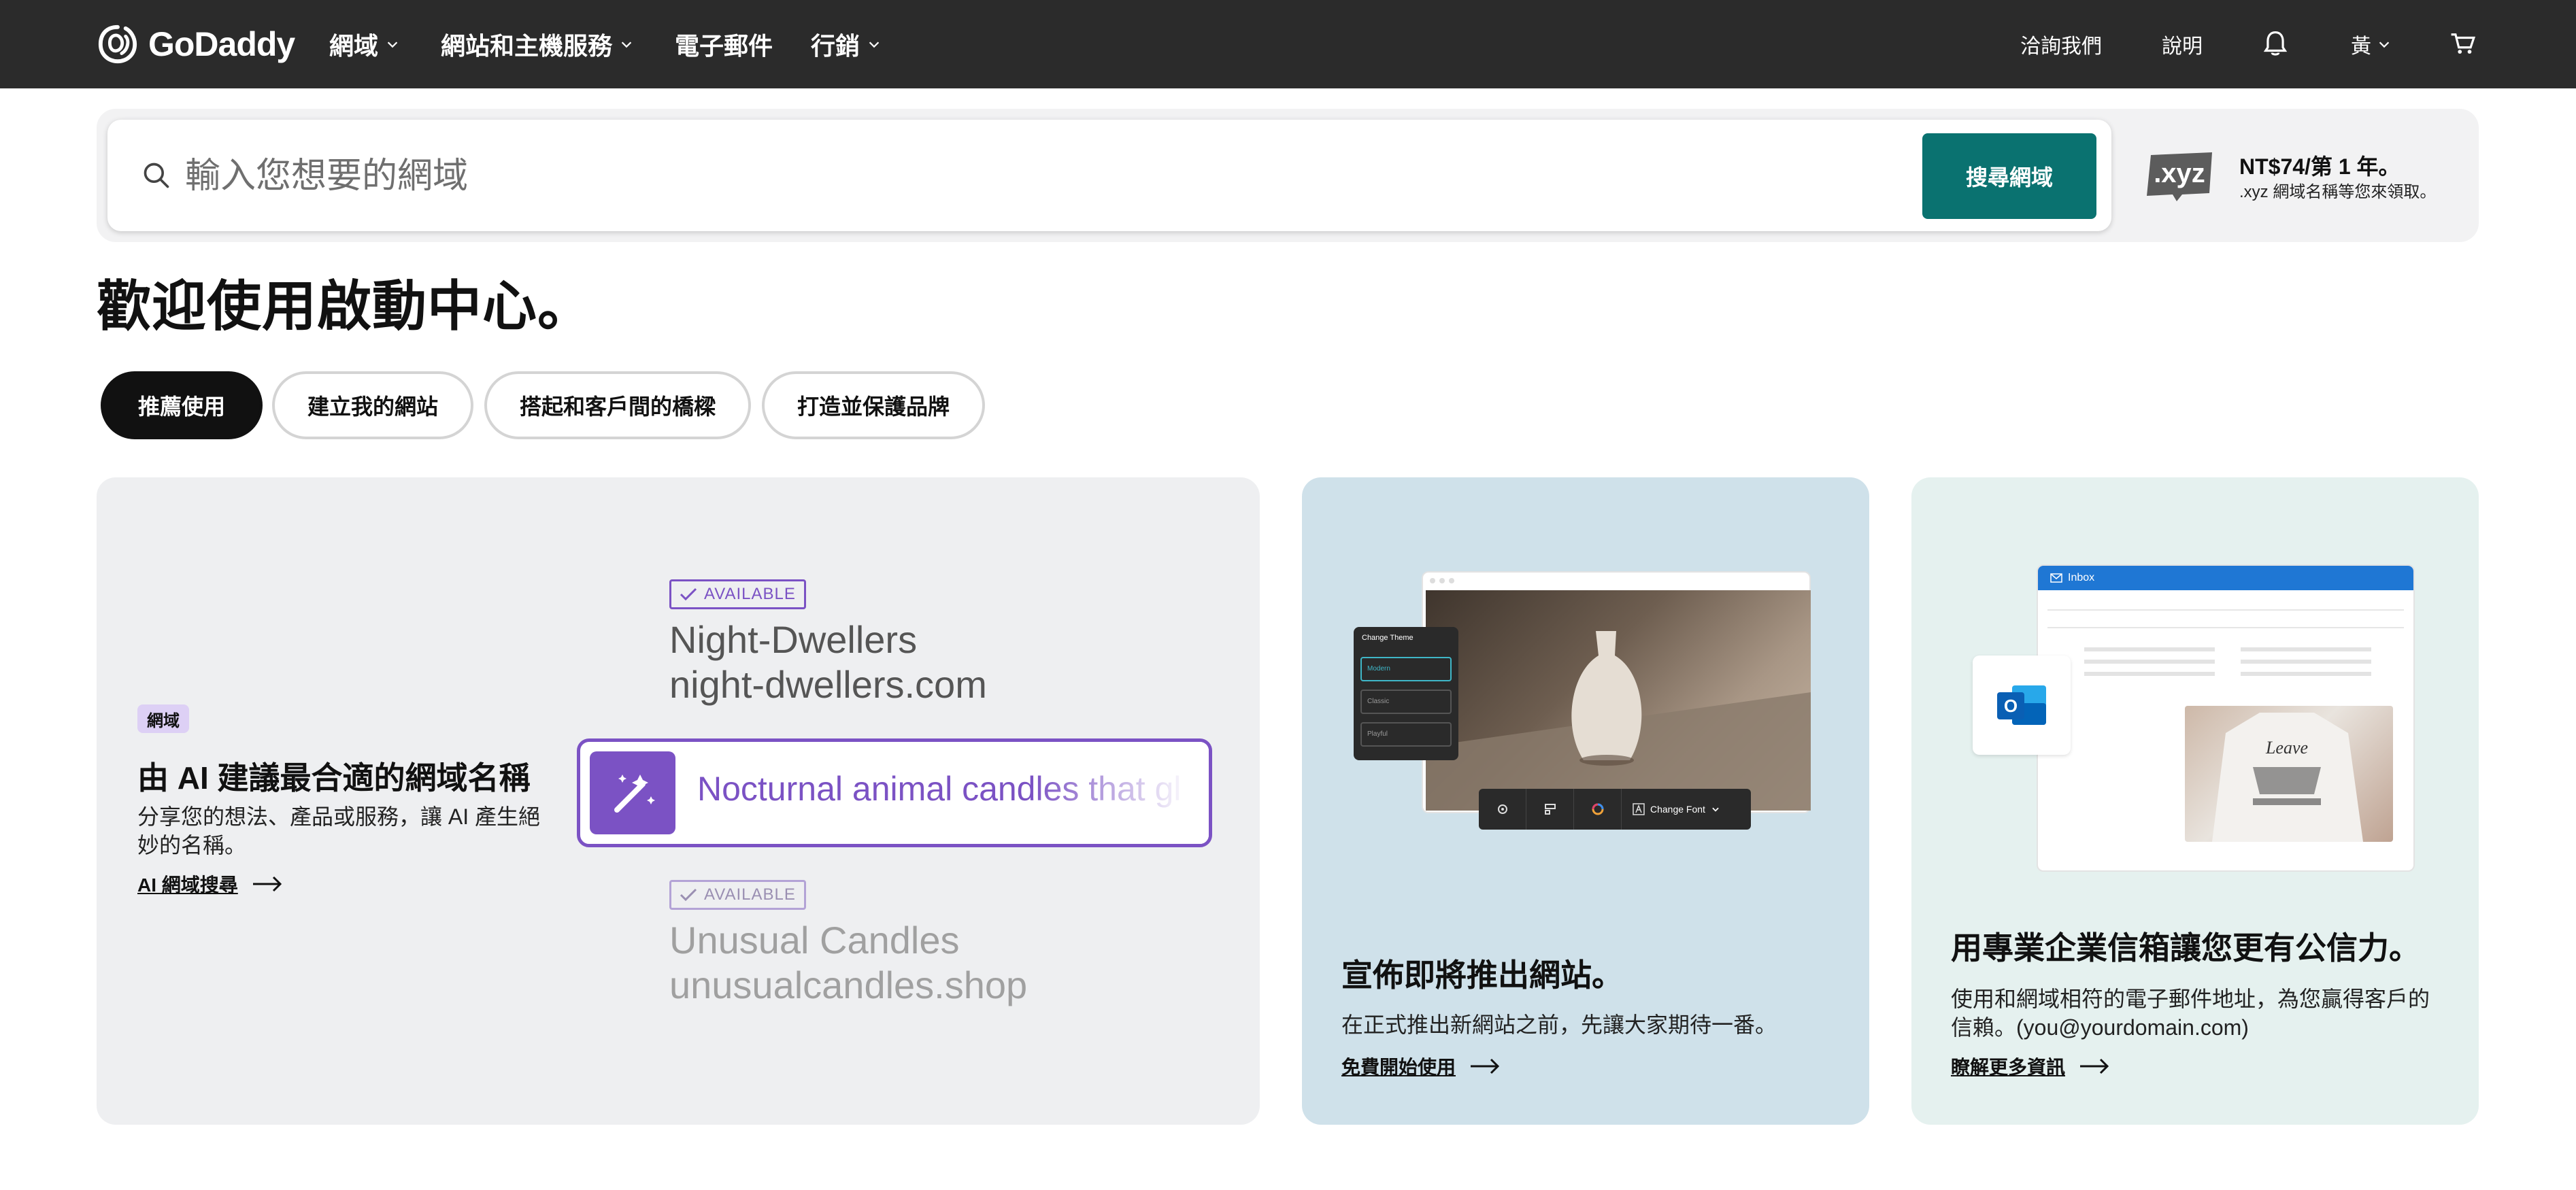 This screenshot has height=1190, width=2576. Describe the element at coordinates (344, 307) in the screenshot. I see `page-title: 歡迎使用啟動中心。` at that location.